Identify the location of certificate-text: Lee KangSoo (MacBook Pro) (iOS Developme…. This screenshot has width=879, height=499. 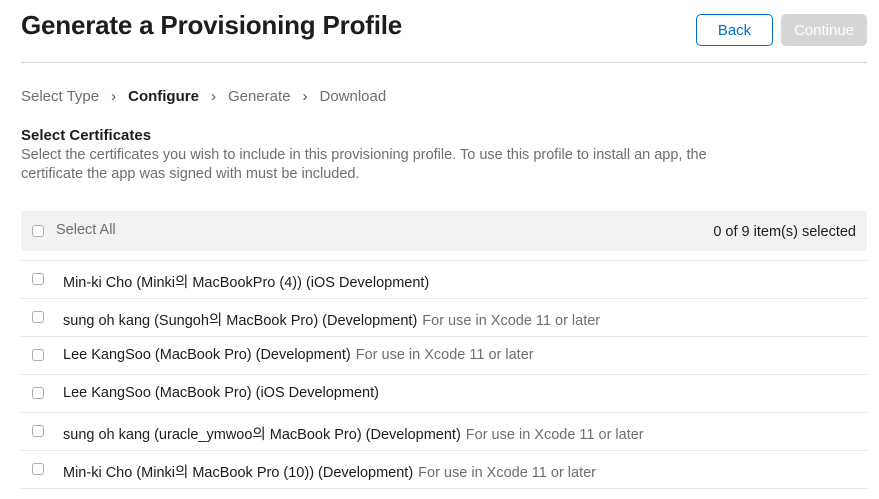
(223, 393).